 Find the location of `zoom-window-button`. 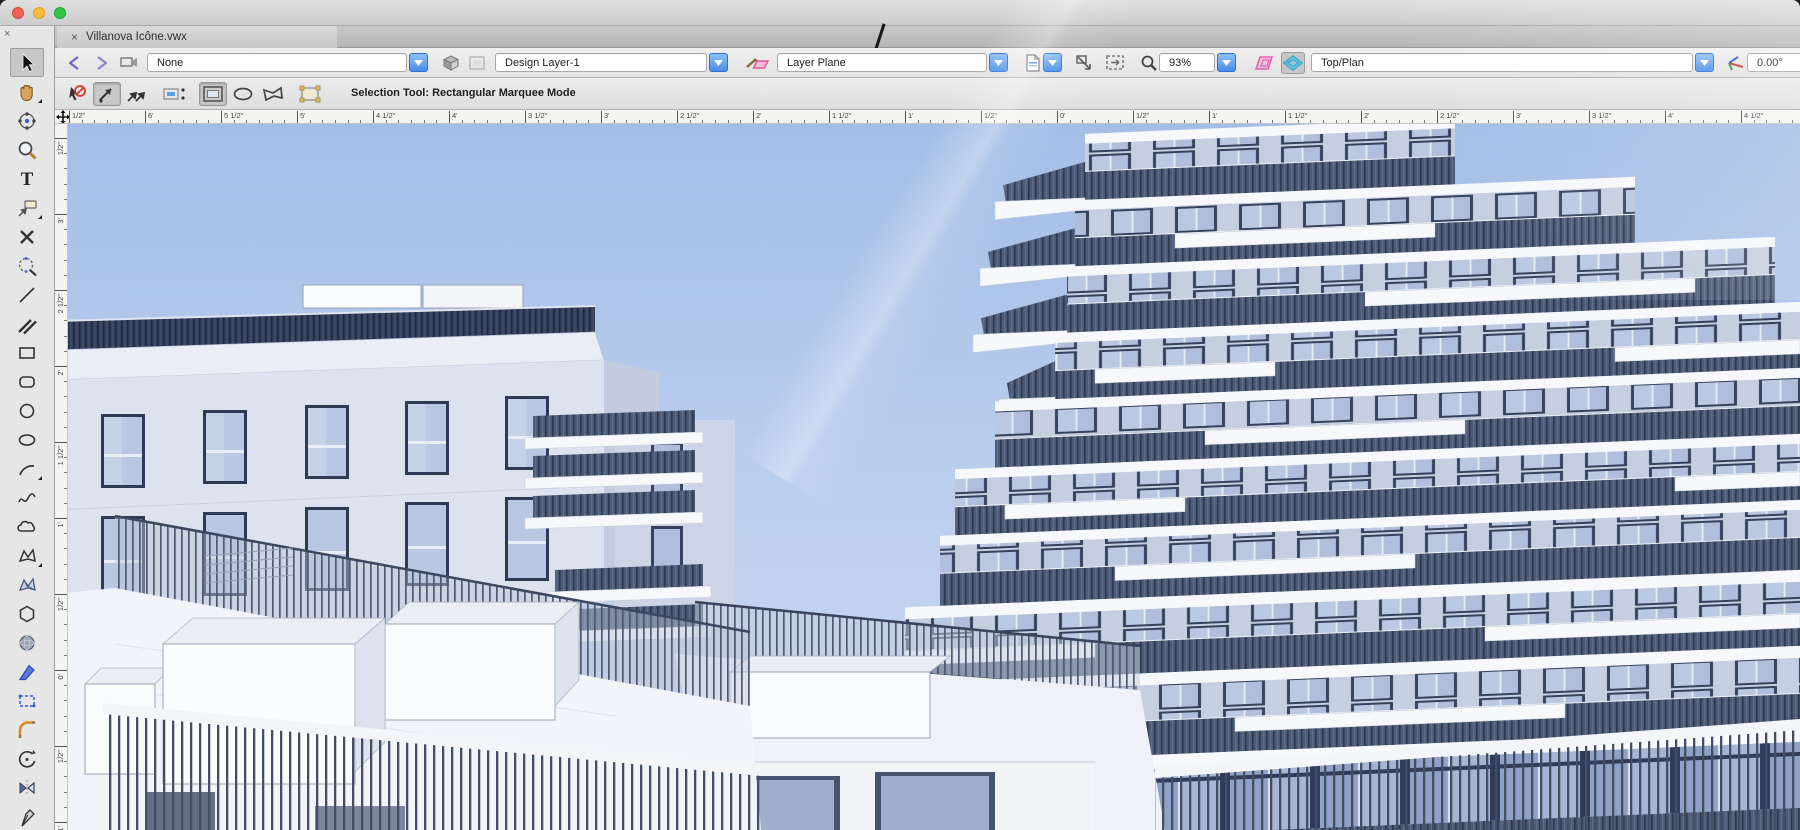

zoom-window-button is located at coordinates (60, 13).